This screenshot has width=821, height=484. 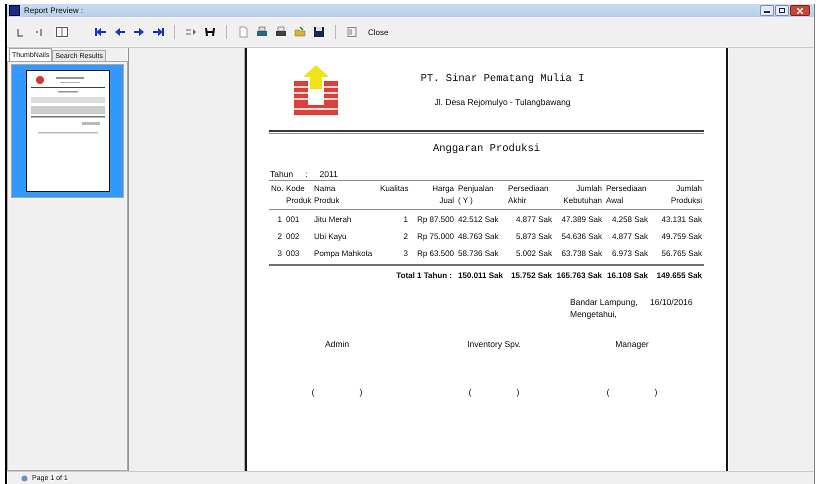 What do you see at coordinates (480, 276) in the screenshot?
I see `total-cell-text: 150.011 Sak` at bounding box center [480, 276].